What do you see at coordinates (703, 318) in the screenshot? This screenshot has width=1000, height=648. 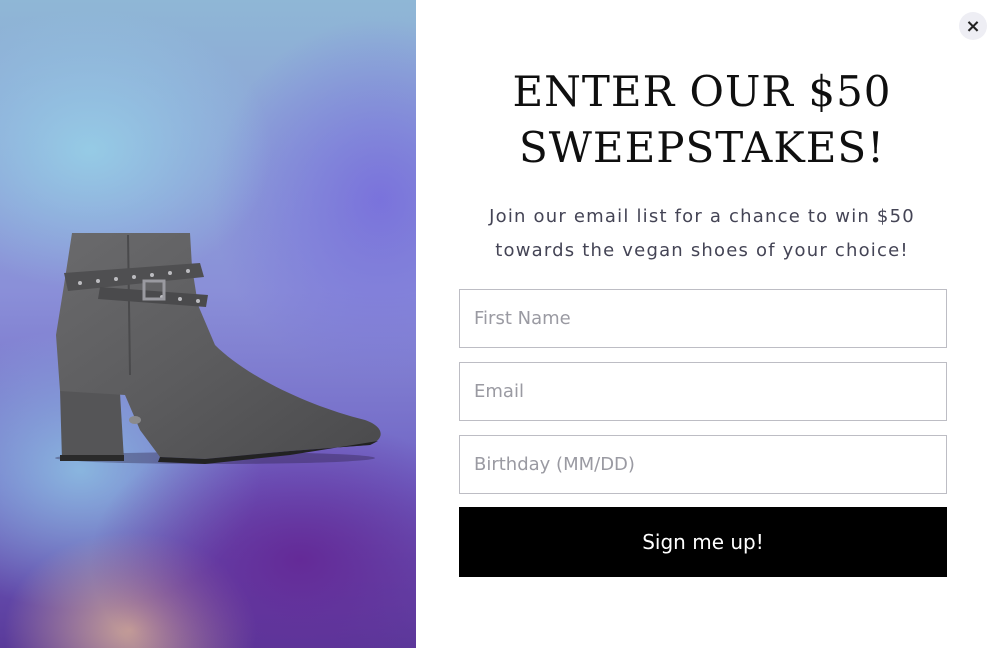 I see `first-name-field` at bounding box center [703, 318].